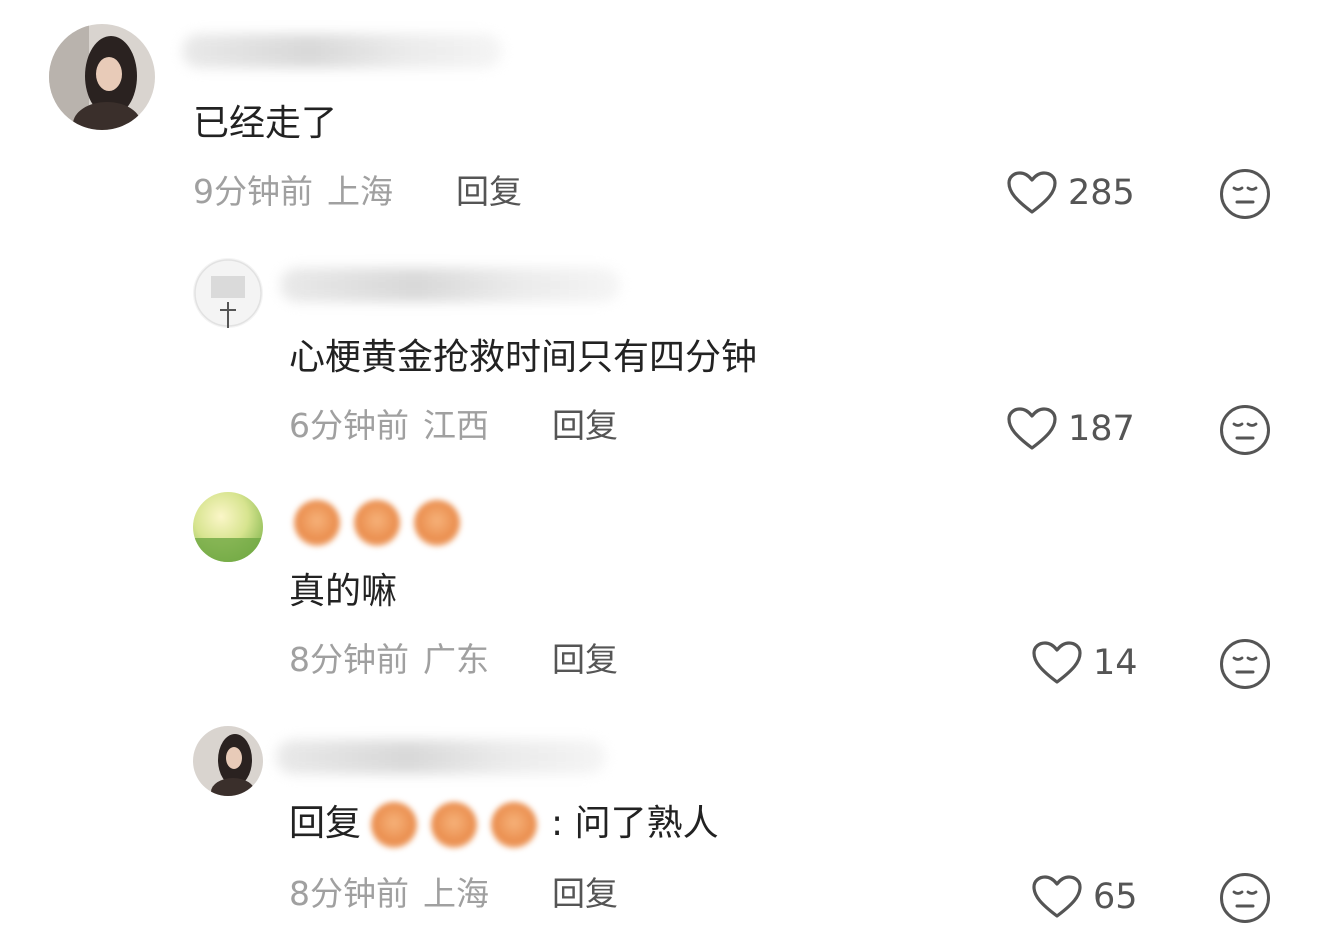 The width and height of the screenshot is (1320, 947). Describe the element at coordinates (1101, 429) in the screenshot. I see `like-count: 187` at that location.